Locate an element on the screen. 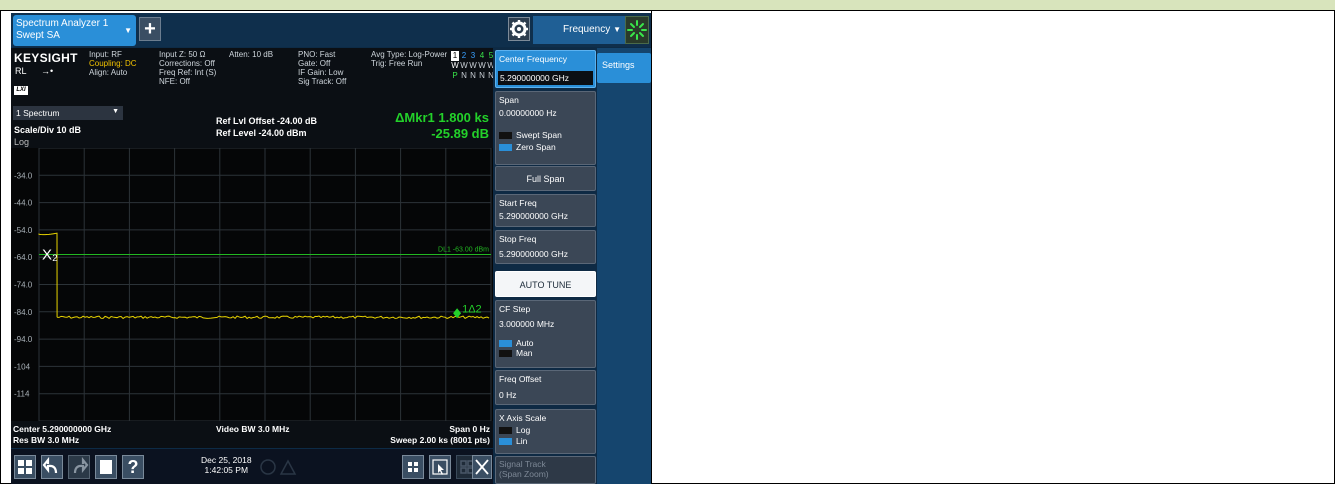  softkey-label: Start Freq is located at coordinates (518, 203).